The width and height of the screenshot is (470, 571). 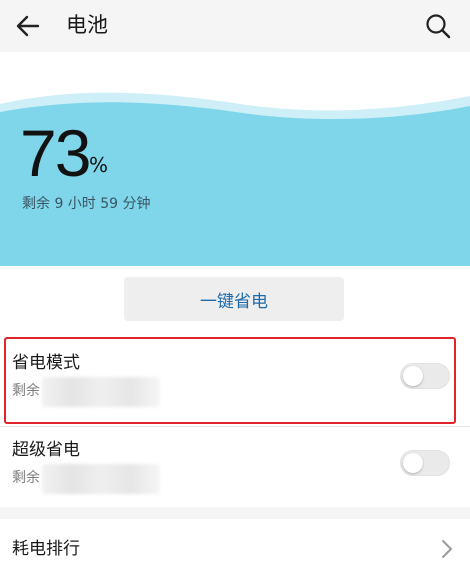 I want to click on toggle-knob, so click(x=413, y=463).